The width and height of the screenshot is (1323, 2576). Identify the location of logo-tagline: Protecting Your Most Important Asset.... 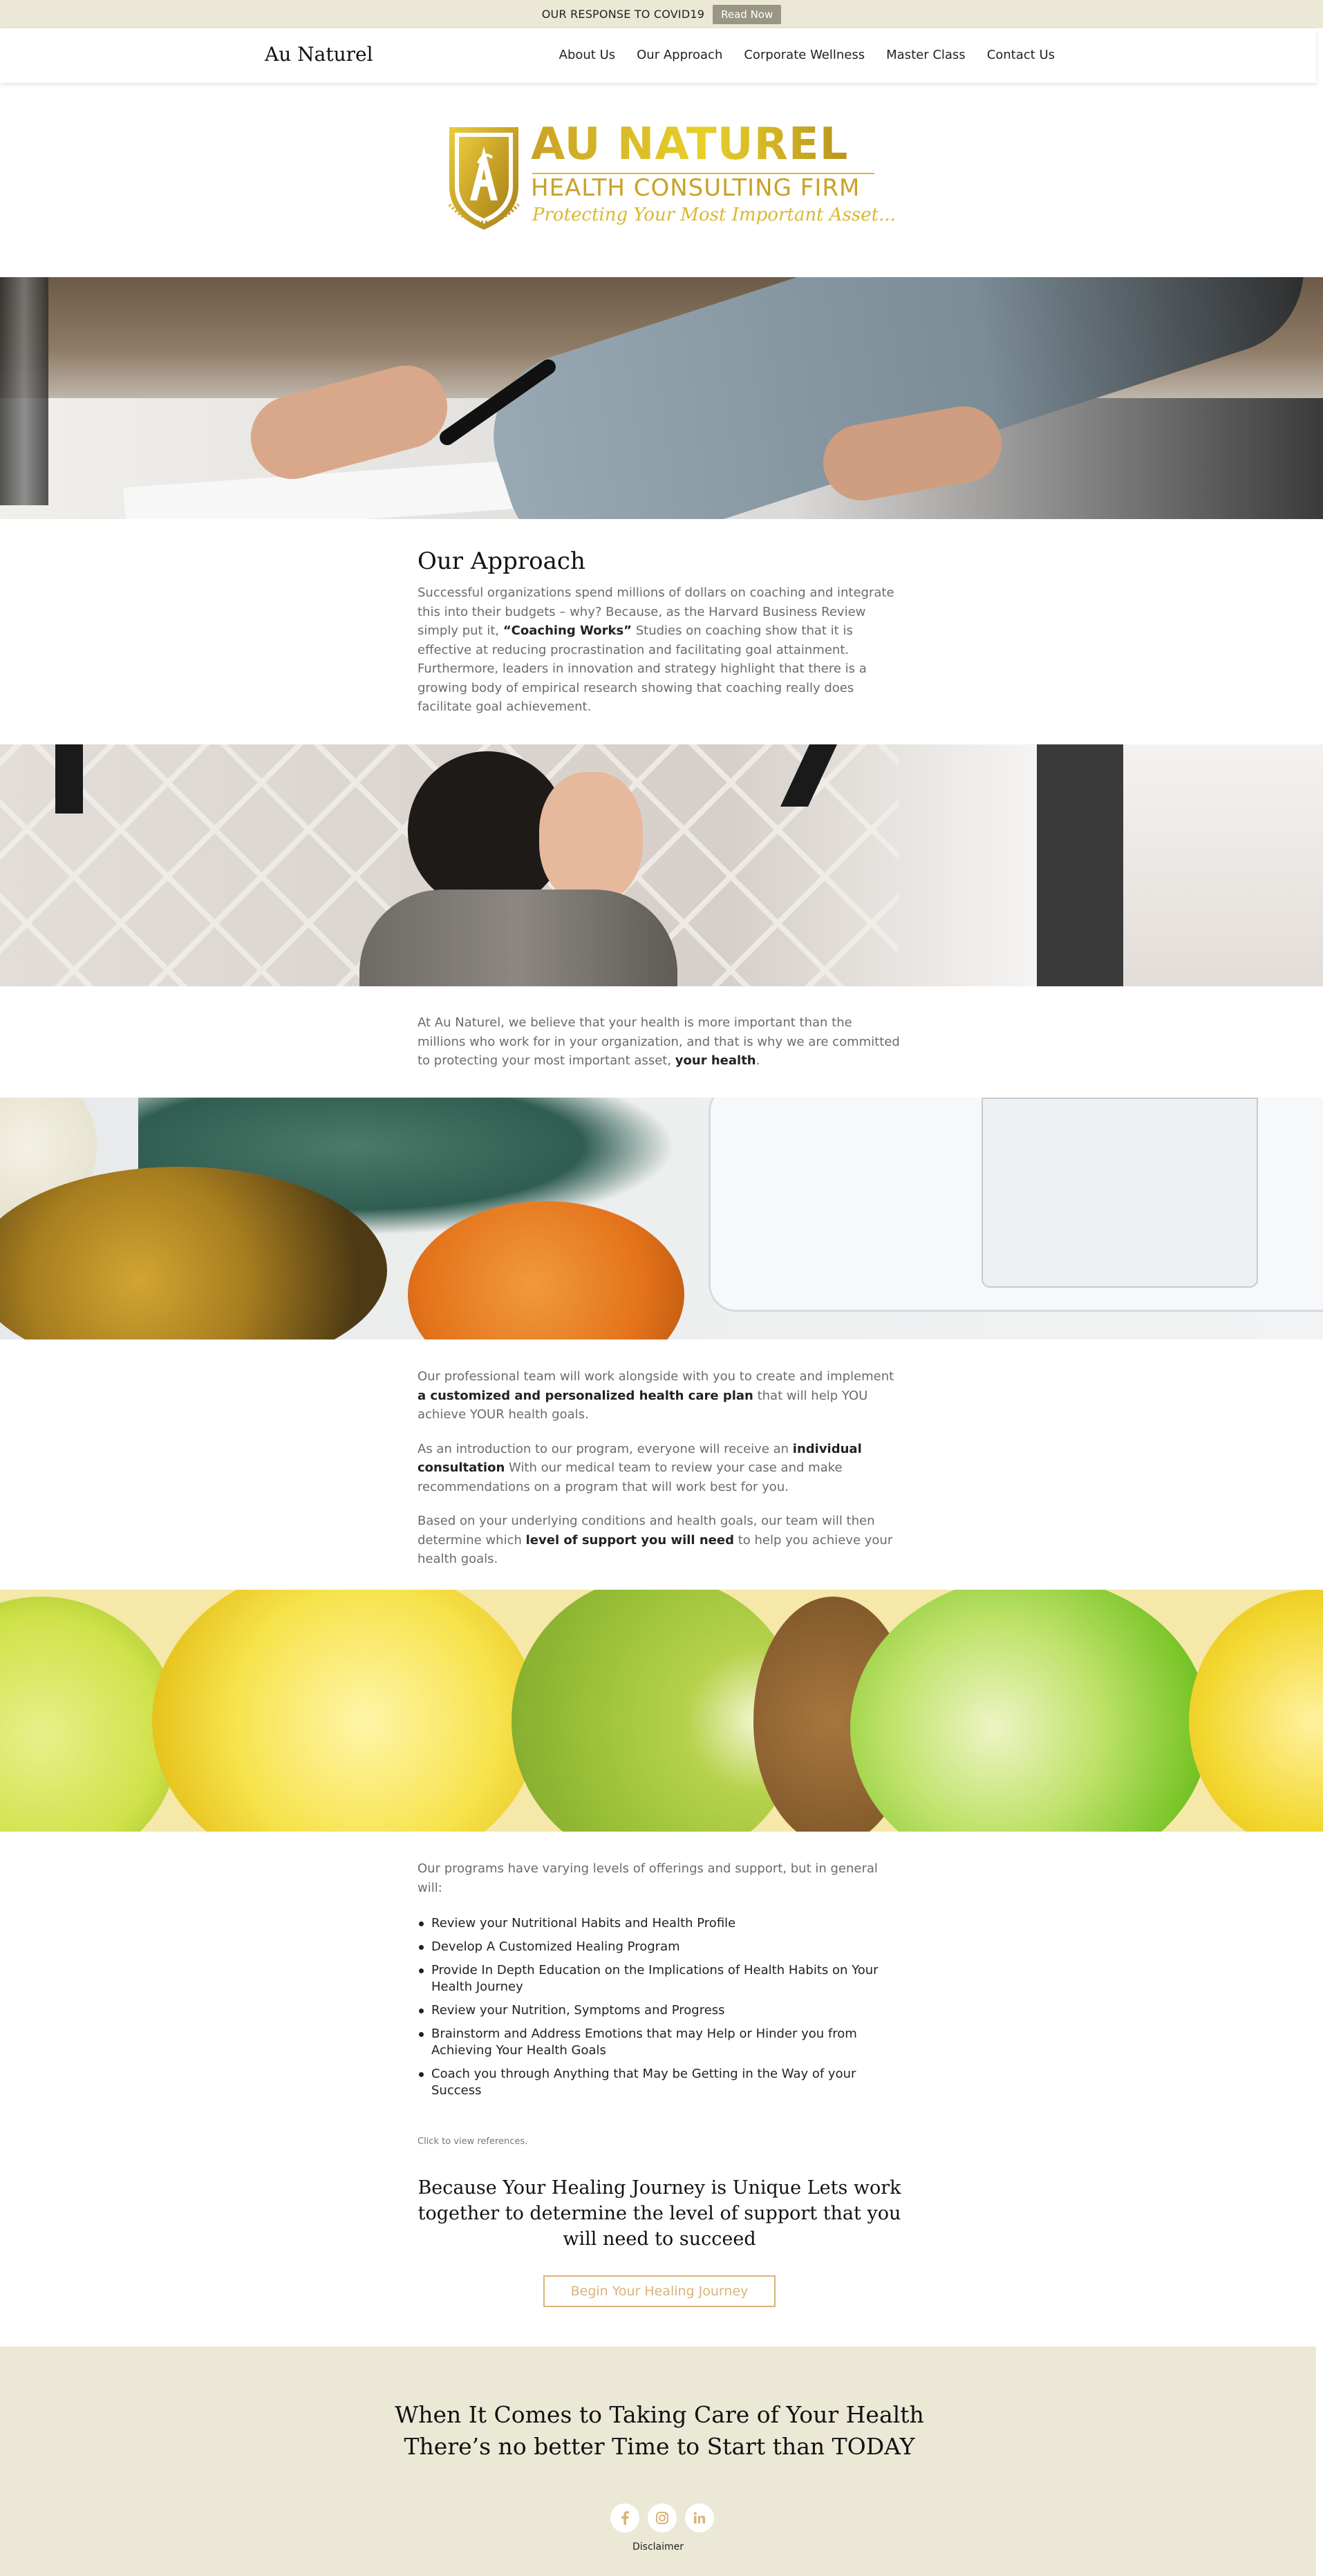
(714, 215).